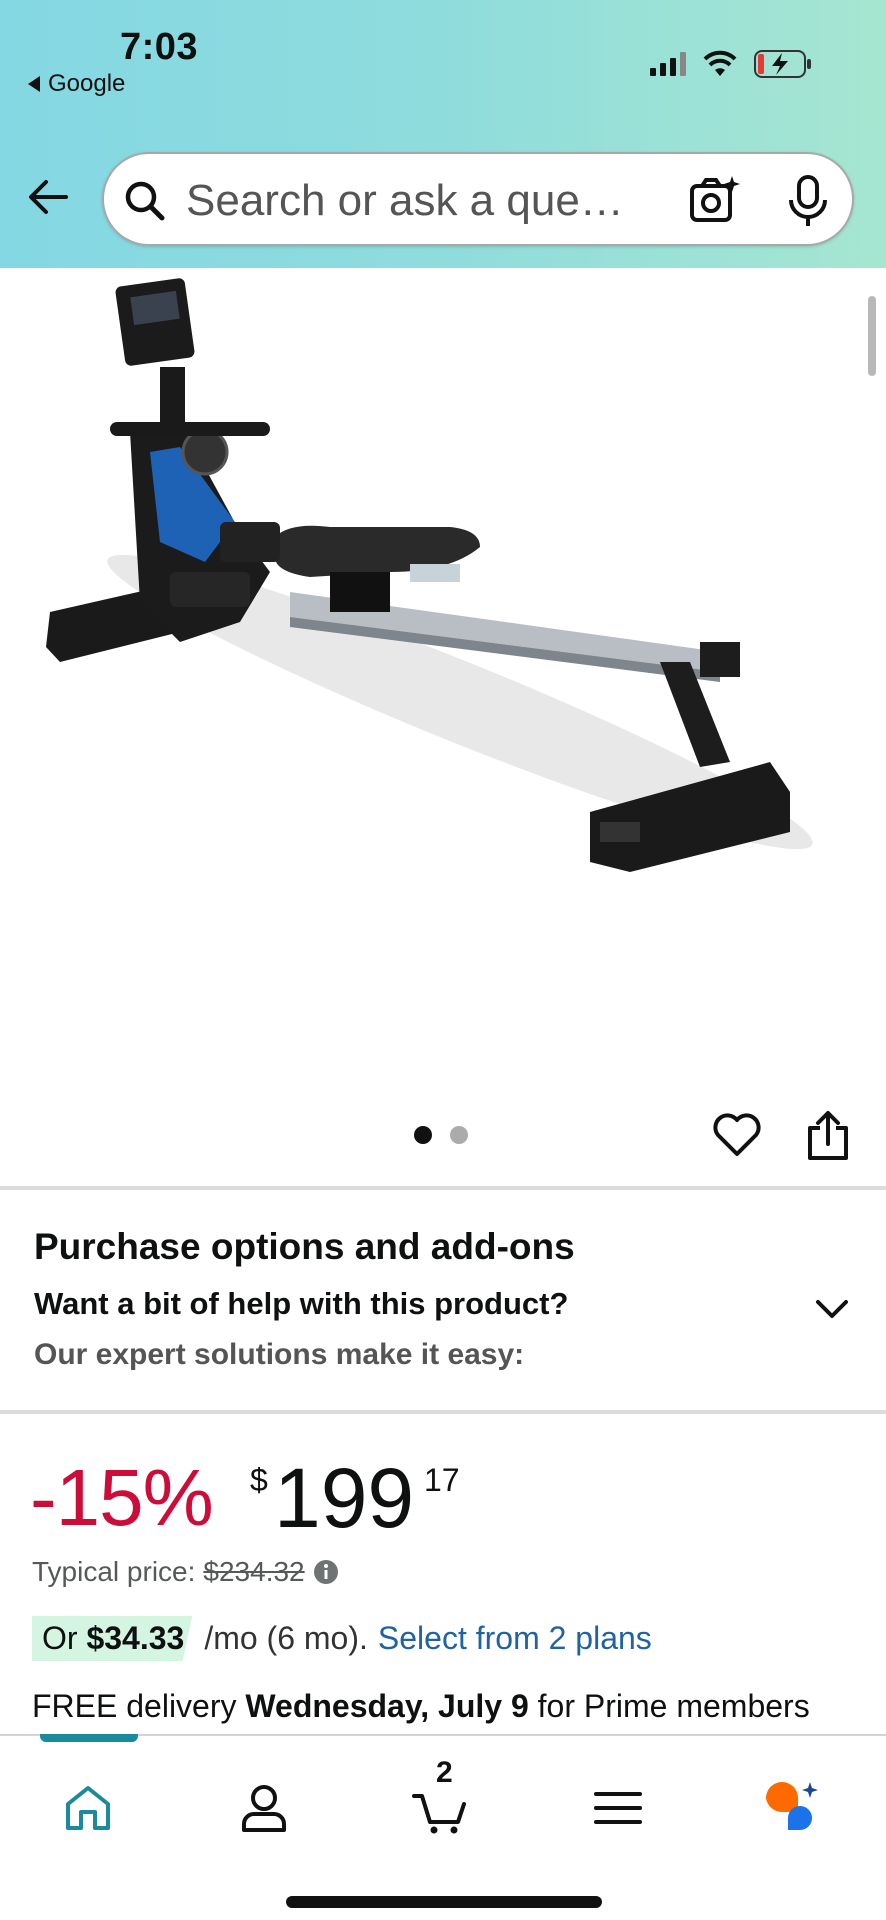 The image size is (886, 1920). Describe the element at coordinates (259, 1480) in the screenshot. I see `price-currency: $` at that location.